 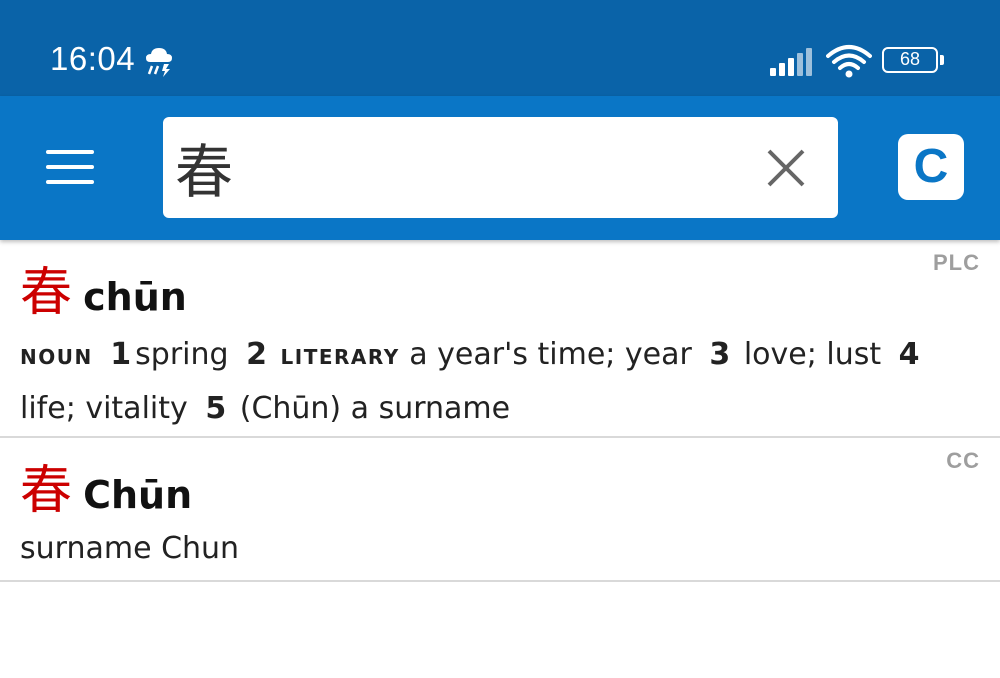 I want to click on sense-text: a year's time; year, so click(x=550, y=354).